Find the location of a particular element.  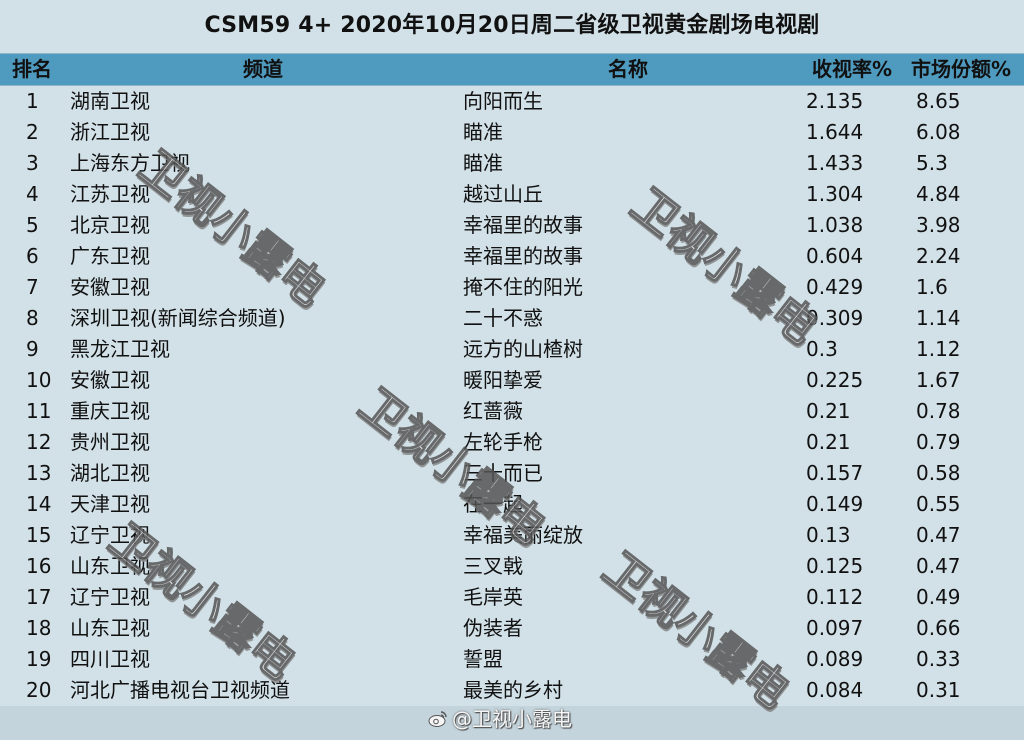

table-row: 14 天津卫视 在一起 0.149 0.55 is located at coordinates (512, 504).